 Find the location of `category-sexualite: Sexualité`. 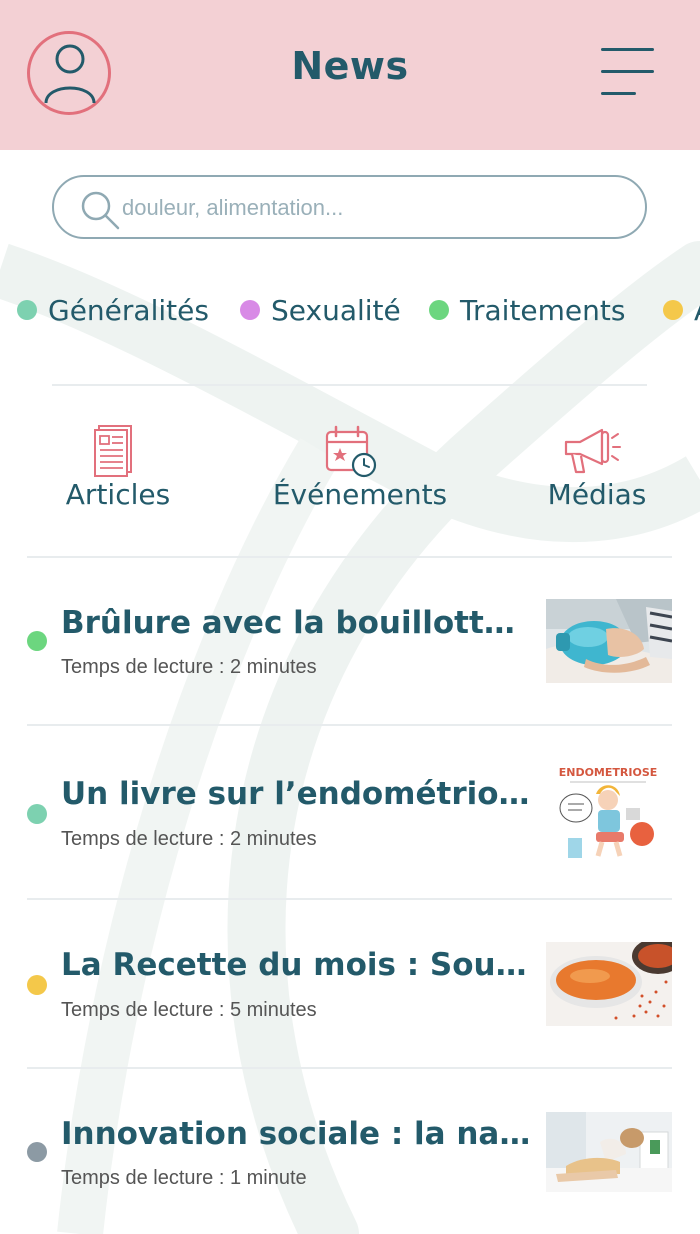

category-sexualite: Sexualité is located at coordinates (320, 310).